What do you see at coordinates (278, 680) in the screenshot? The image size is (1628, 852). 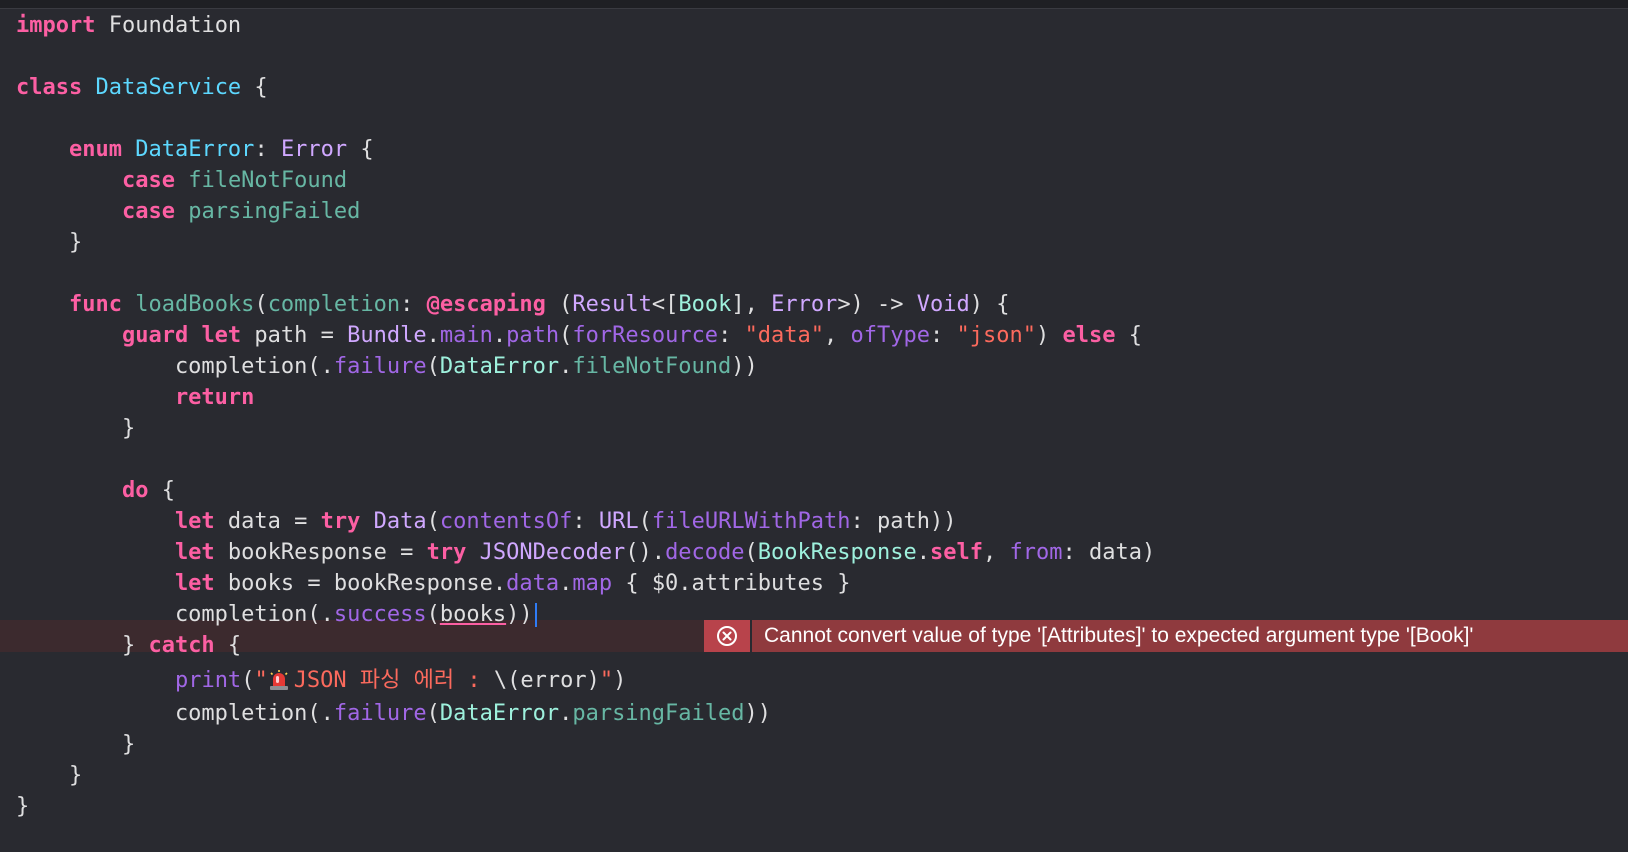 I see `siren-emoji-icon` at bounding box center [278, 680].